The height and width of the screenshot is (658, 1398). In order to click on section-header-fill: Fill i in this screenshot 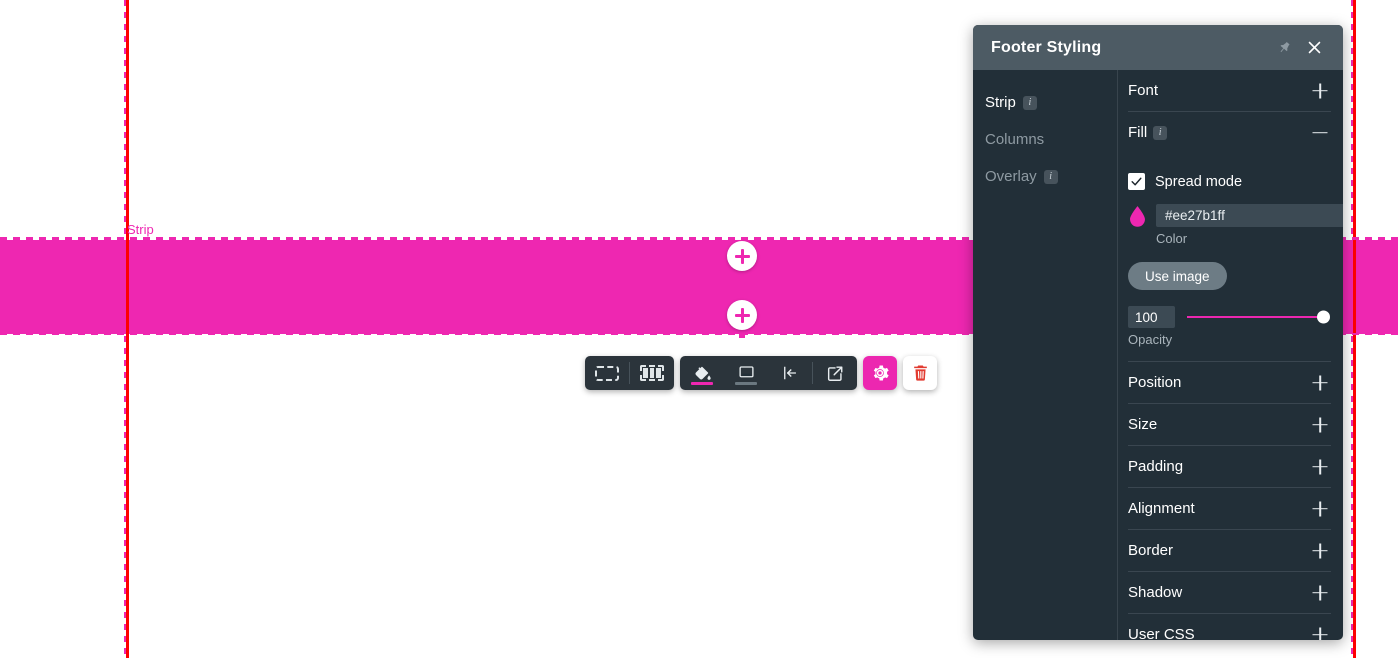, I will do `click(1229, 132)`.